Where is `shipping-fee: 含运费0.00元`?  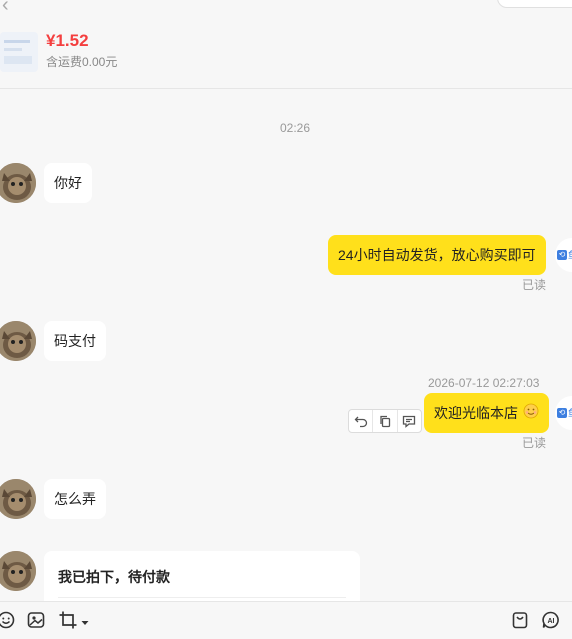 shipping-fee: 含运费0.00元 is located at coordinates (82, 62).